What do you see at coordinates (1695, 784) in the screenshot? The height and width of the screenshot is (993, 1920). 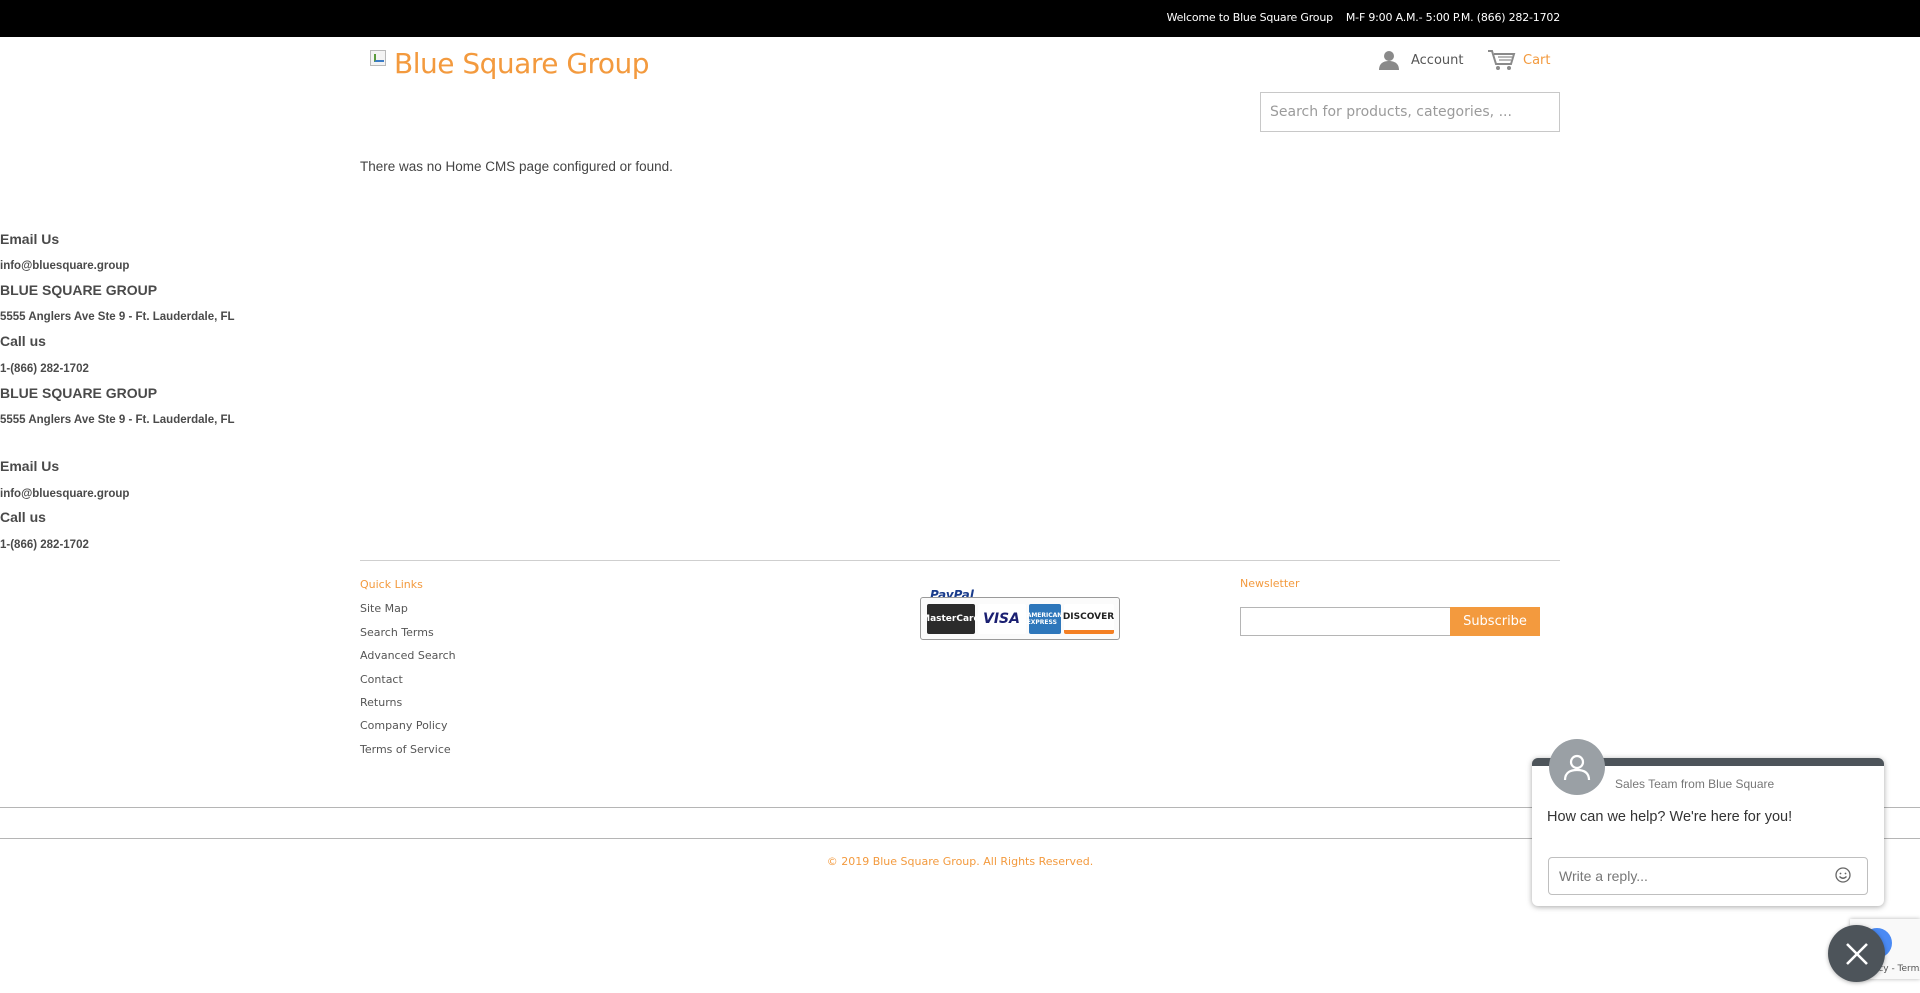 I see `chat-agent-name: Sales Team from Blue Square` at bounding box center [1695, 784].